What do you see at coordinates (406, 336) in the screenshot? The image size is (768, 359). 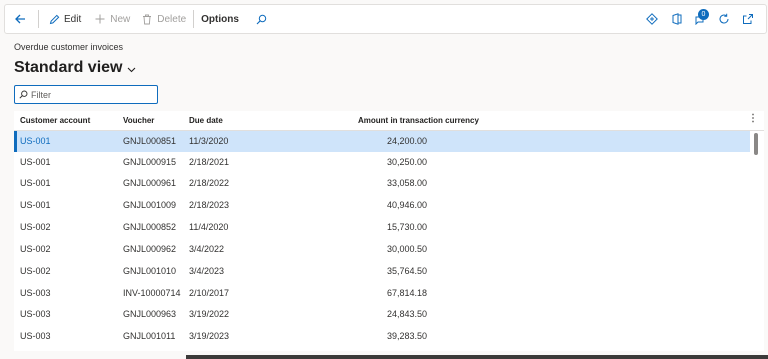 I see `amount-cell: 39,283.50` at bounding box center [406, 336].